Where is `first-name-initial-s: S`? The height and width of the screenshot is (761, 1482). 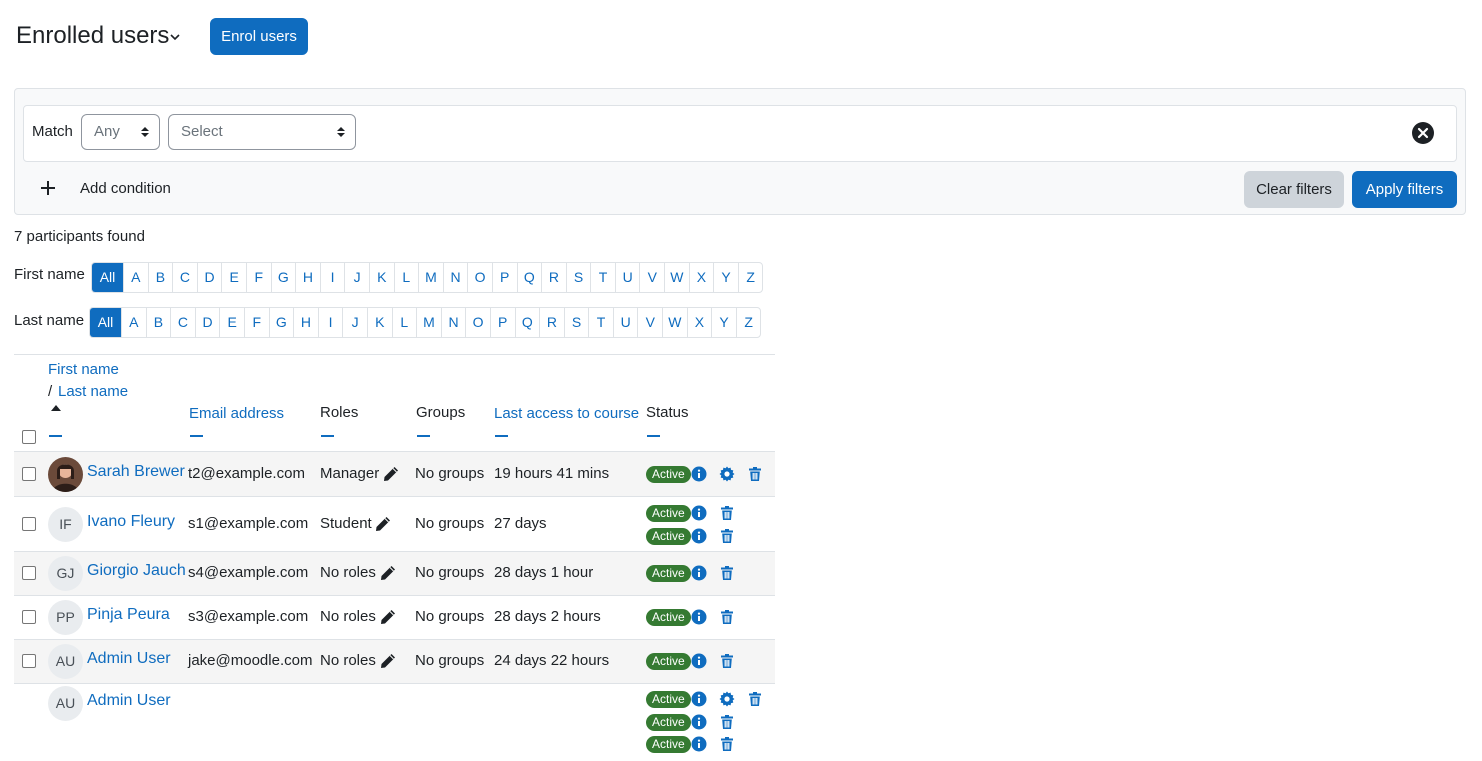
first-name-initial-s: S is located at coordinates (578, 277).